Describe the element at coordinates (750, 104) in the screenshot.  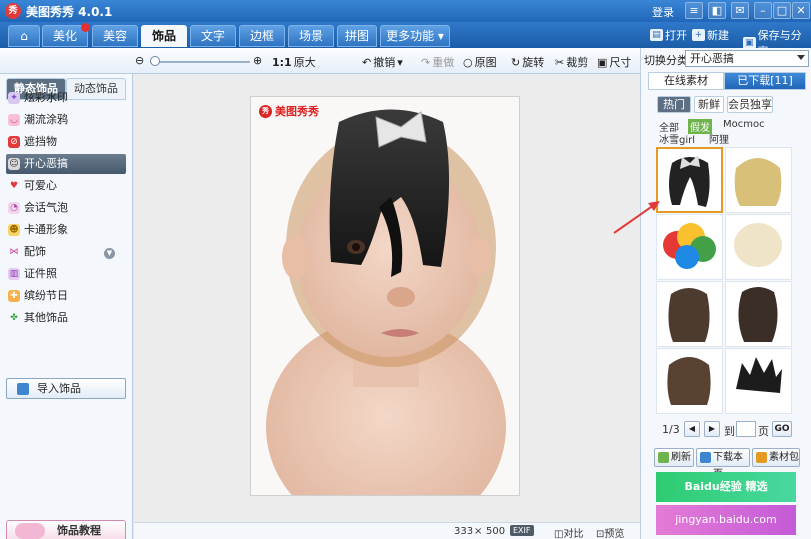
I see `subtab-vip: 会员独享` at that location.